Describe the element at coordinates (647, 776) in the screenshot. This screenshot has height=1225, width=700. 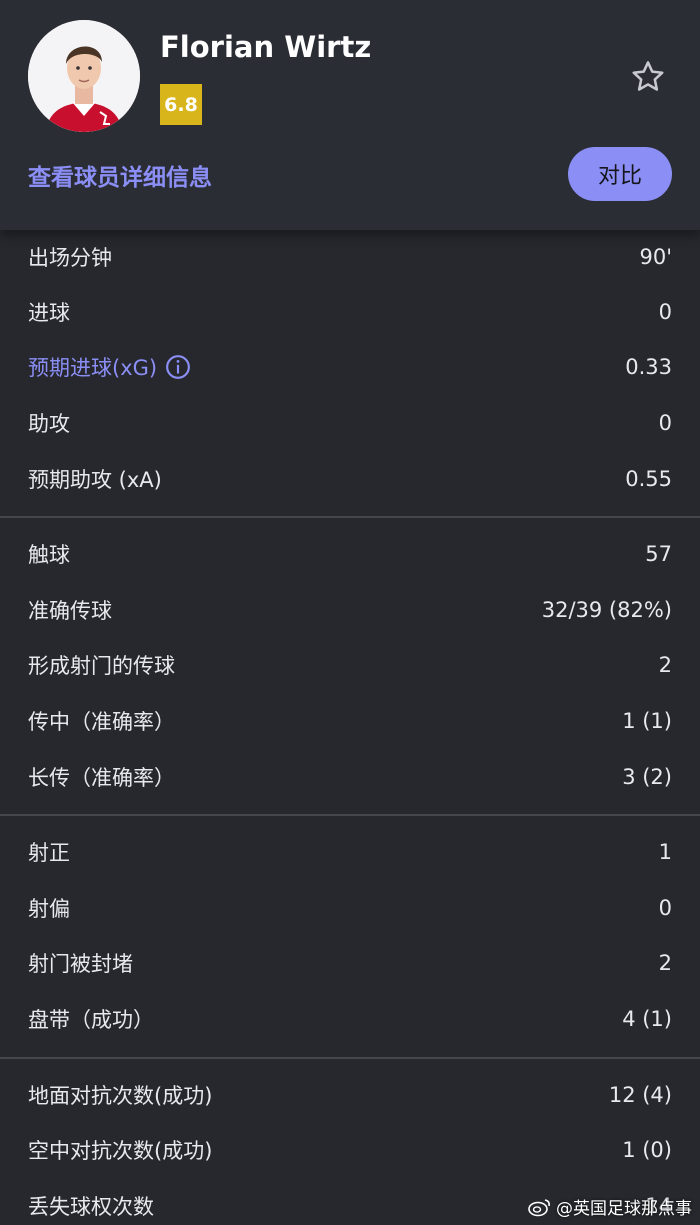
I see `stat-value: 3 (2)` at that location.